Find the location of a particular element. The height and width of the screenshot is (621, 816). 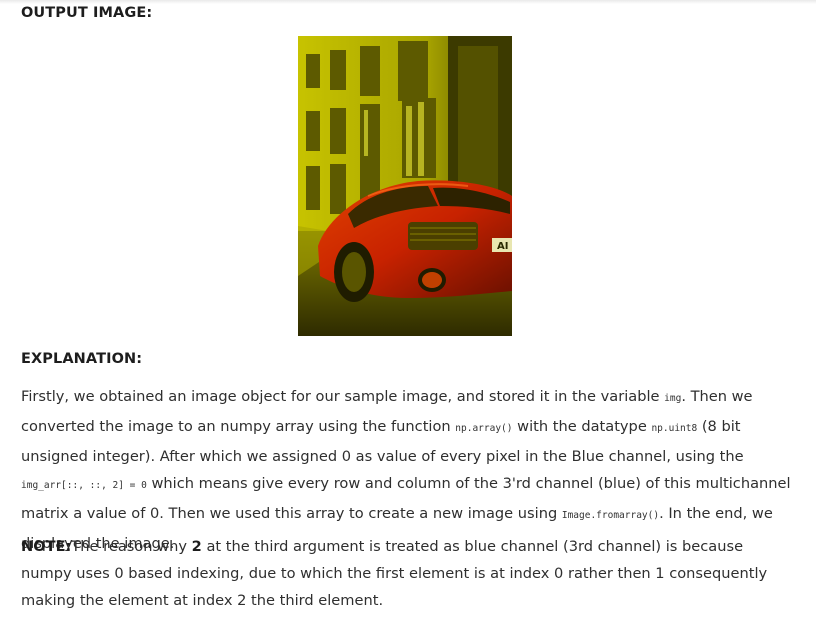

code-image-fromarray: Image.fromarray() is located at coordinates (610, 516).